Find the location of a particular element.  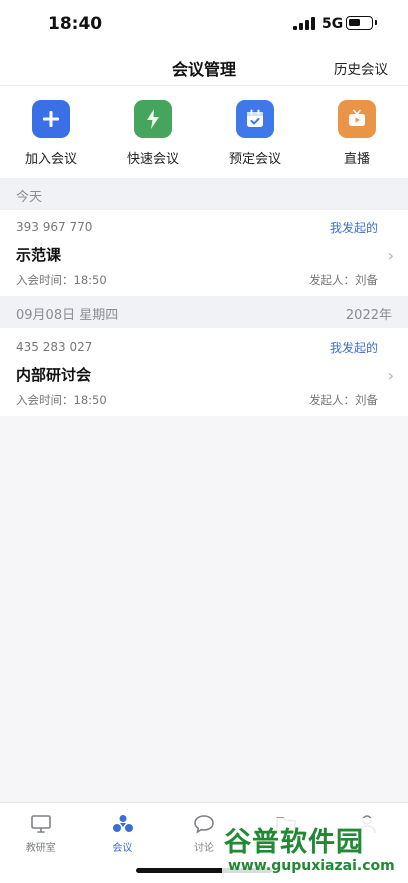

tab-label: 教研室 is located at coordinates (40, 848).